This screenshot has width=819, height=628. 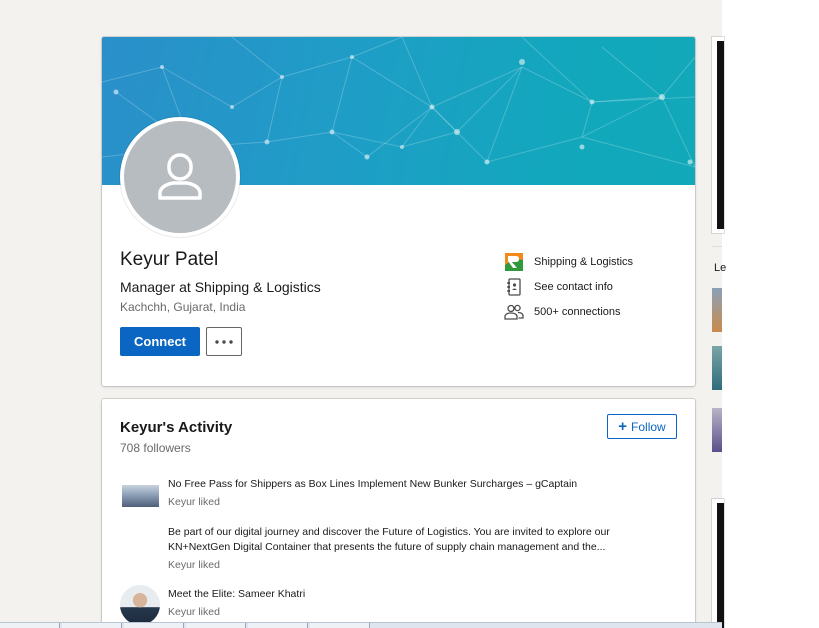 I want to click on activity-title: Keyur's Activity, so click(x=176, y=427).